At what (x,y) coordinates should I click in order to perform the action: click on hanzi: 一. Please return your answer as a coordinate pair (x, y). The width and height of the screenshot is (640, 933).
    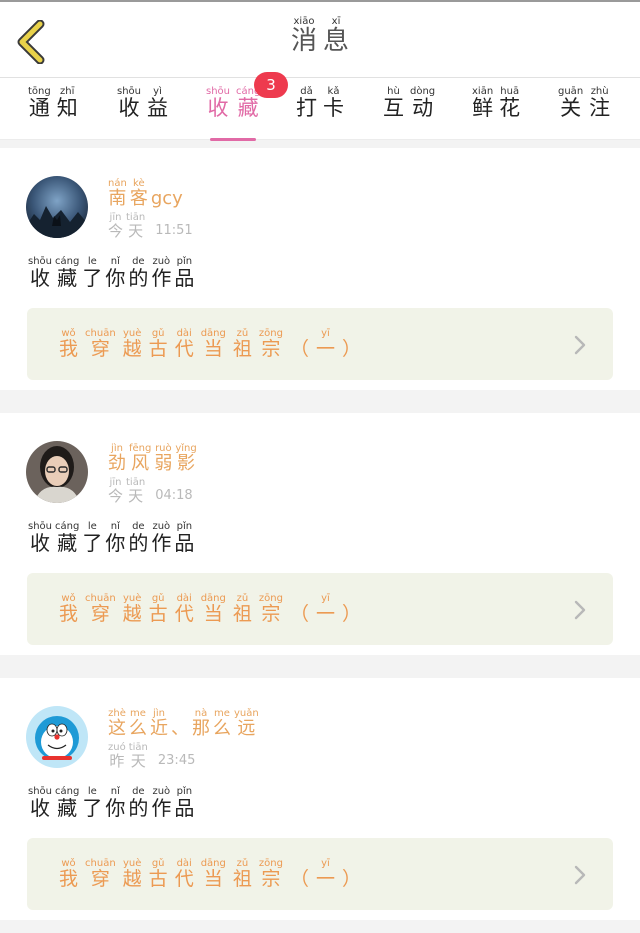
    Looking at the image, I should click on (325, 614).